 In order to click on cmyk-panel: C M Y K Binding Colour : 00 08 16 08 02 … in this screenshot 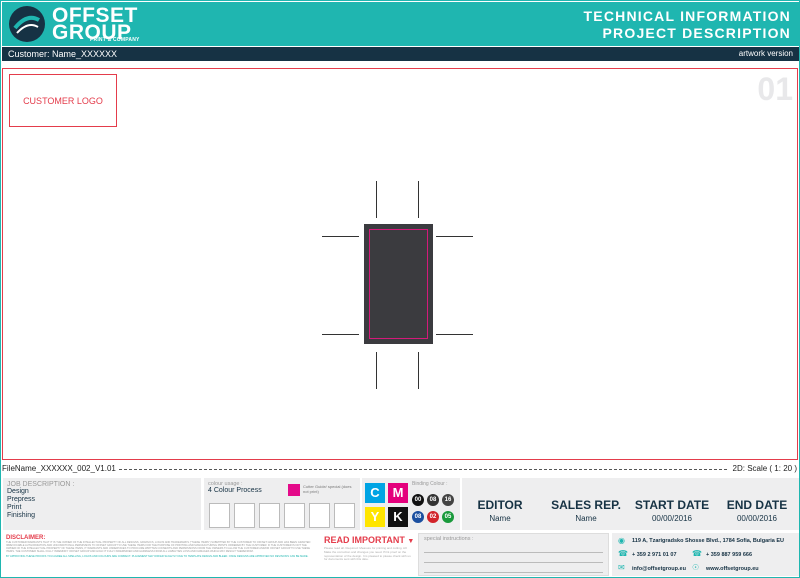, I will do `click(411, 504)`.